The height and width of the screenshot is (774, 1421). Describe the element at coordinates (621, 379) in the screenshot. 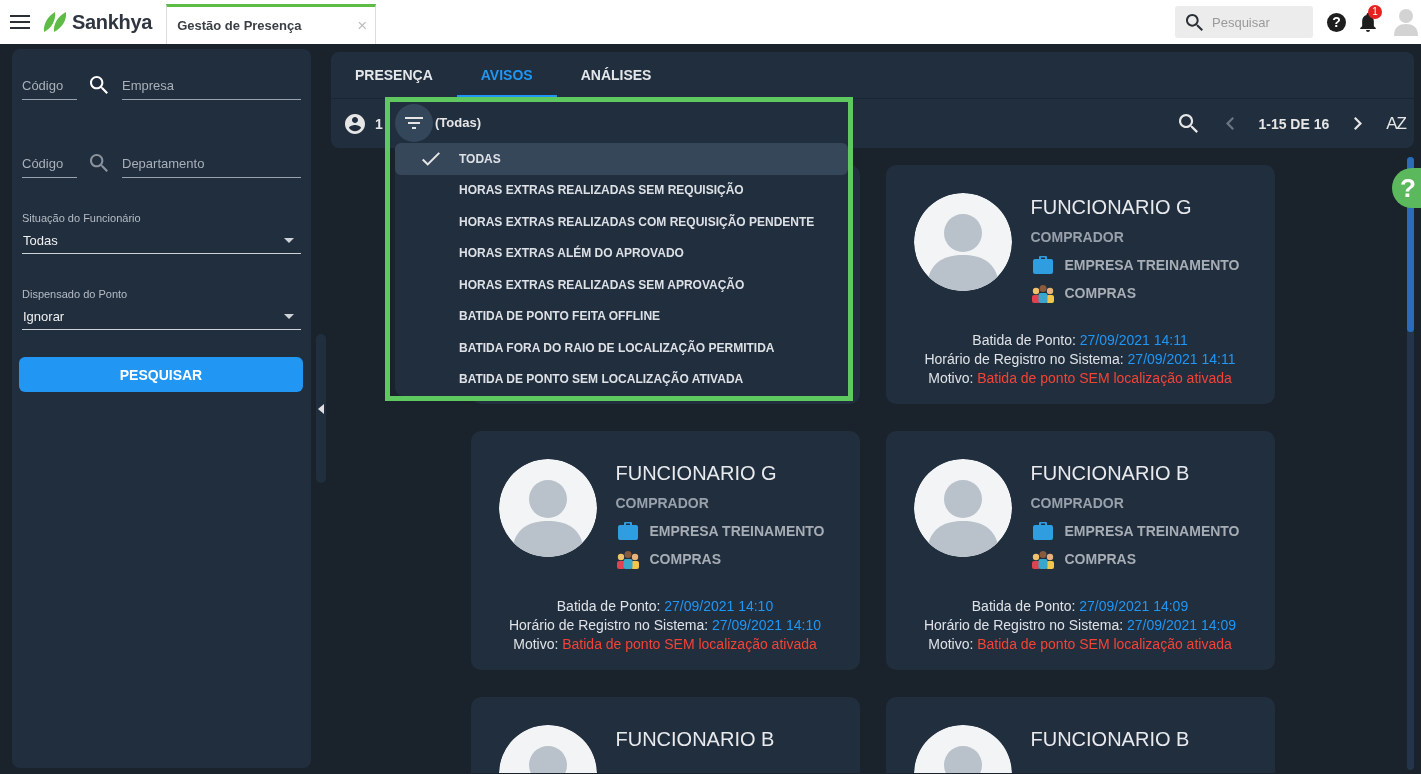

I see `menu-item: BATIDA DE PONTO SEM LOCALIZAÇÃO ATIVADA` at that location.